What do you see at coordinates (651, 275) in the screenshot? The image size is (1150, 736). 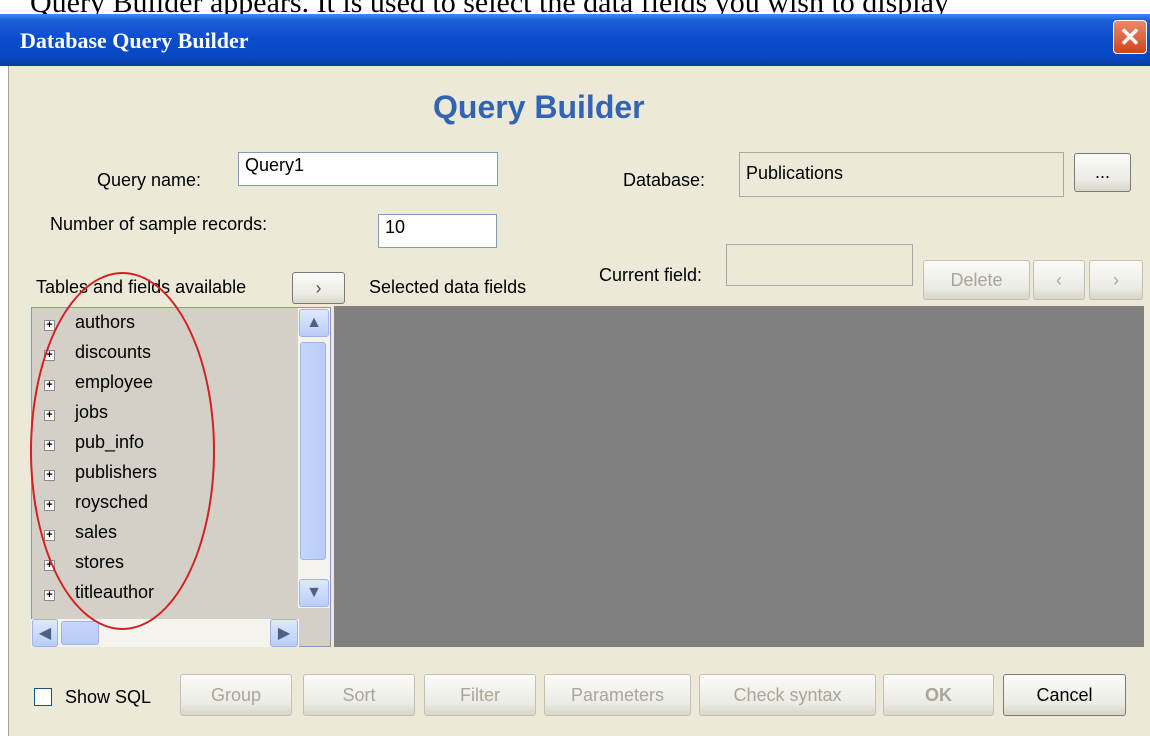 I see `current-field-label: Current field:` at bounding box center [651, 275].